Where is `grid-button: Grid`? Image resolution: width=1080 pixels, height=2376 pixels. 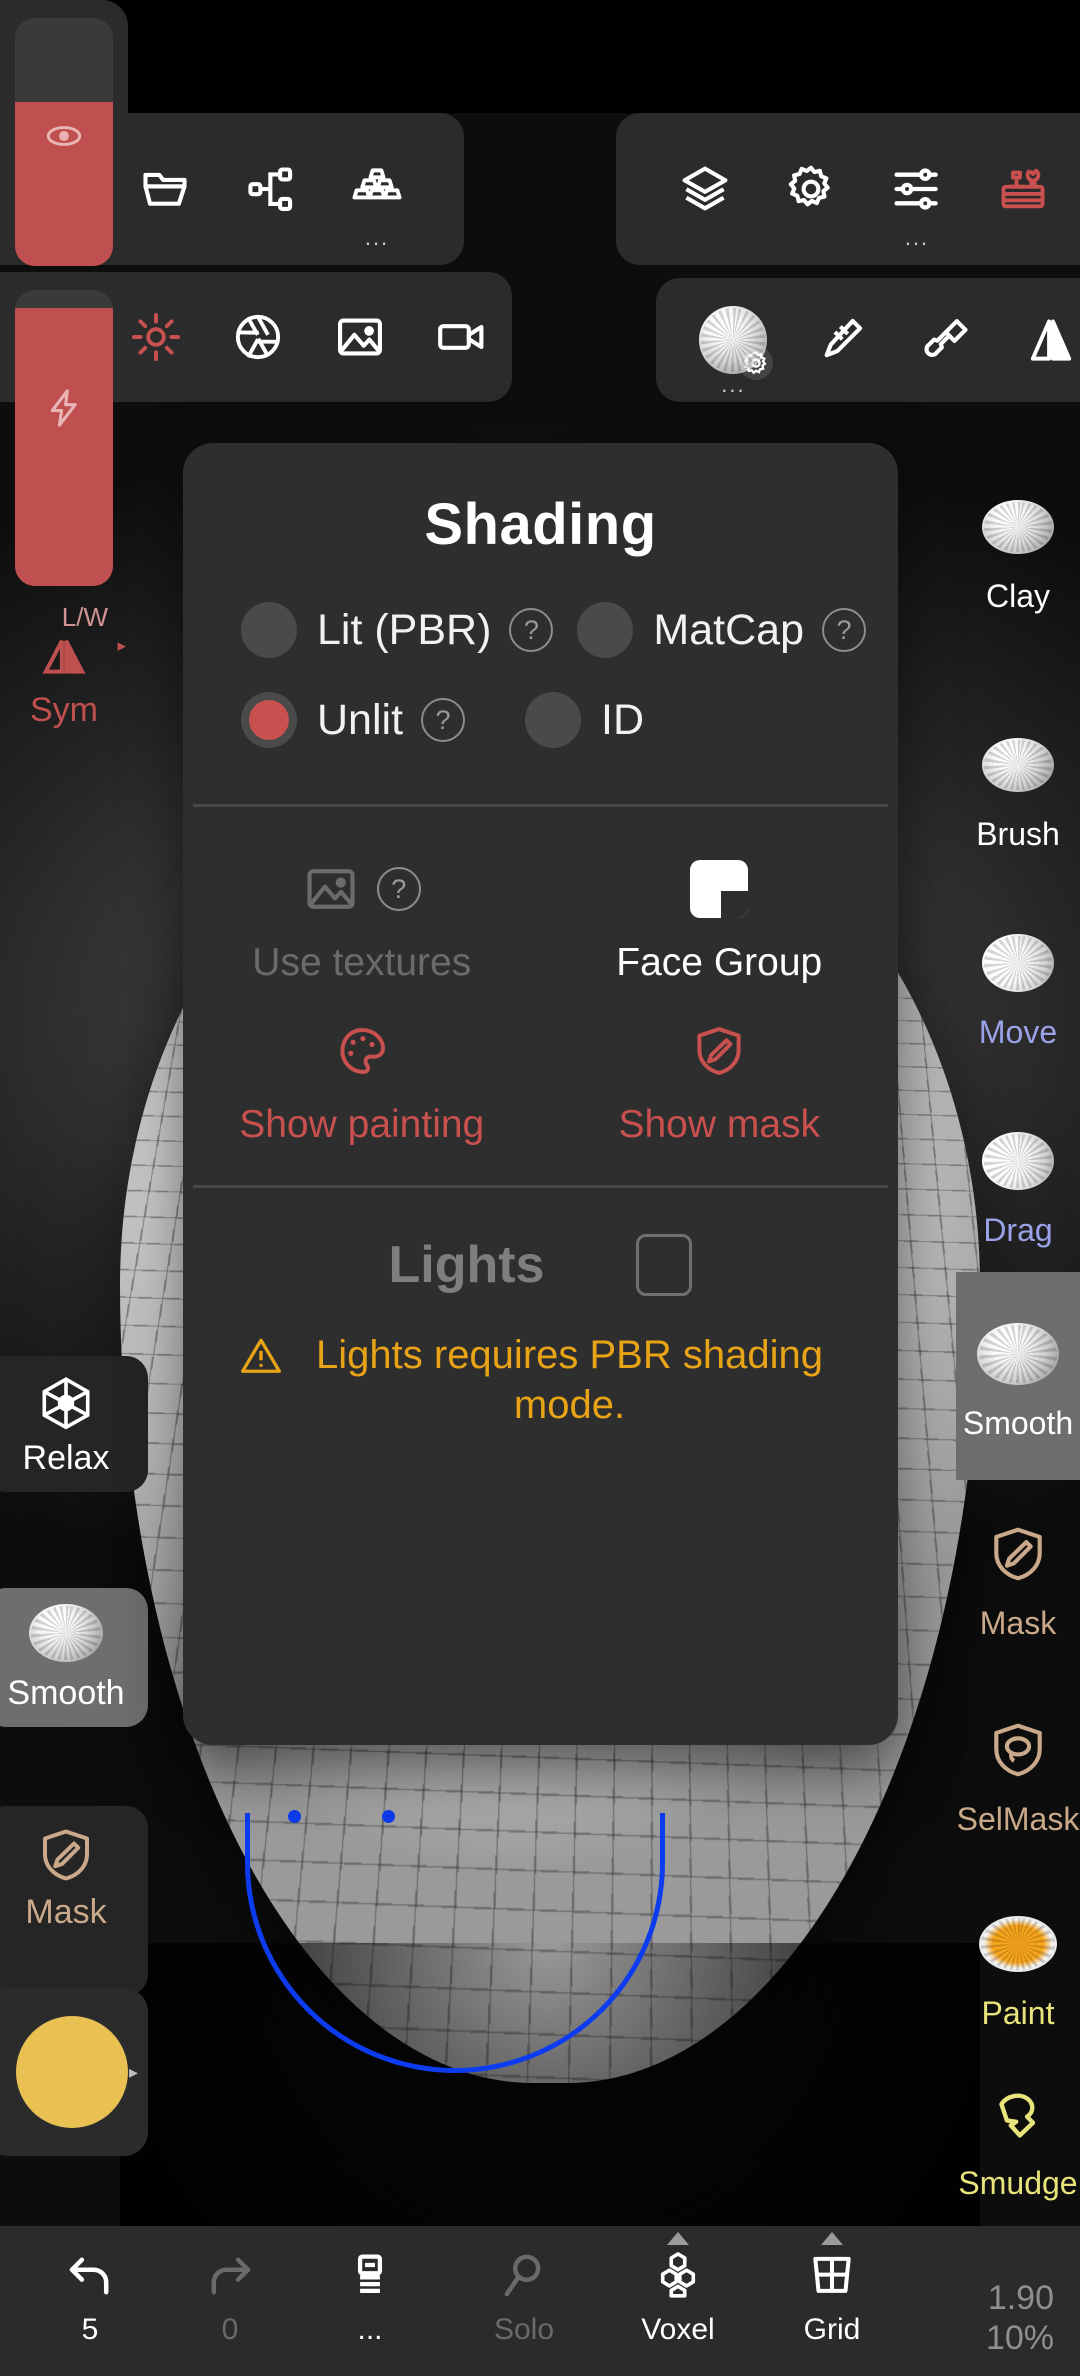
grid-button: Grid is located at coordinates (832, 2301).